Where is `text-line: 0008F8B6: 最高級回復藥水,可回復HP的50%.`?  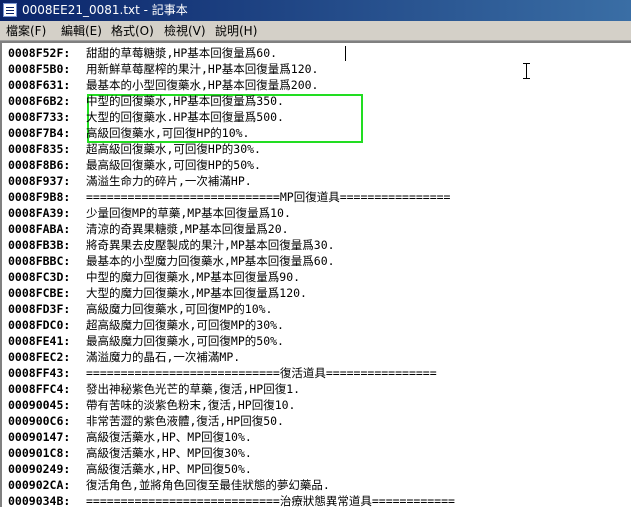 text-line: 0008F8B6: 最高級回復藥水,可回復HP的50%. is located at coordinates (134, 165).